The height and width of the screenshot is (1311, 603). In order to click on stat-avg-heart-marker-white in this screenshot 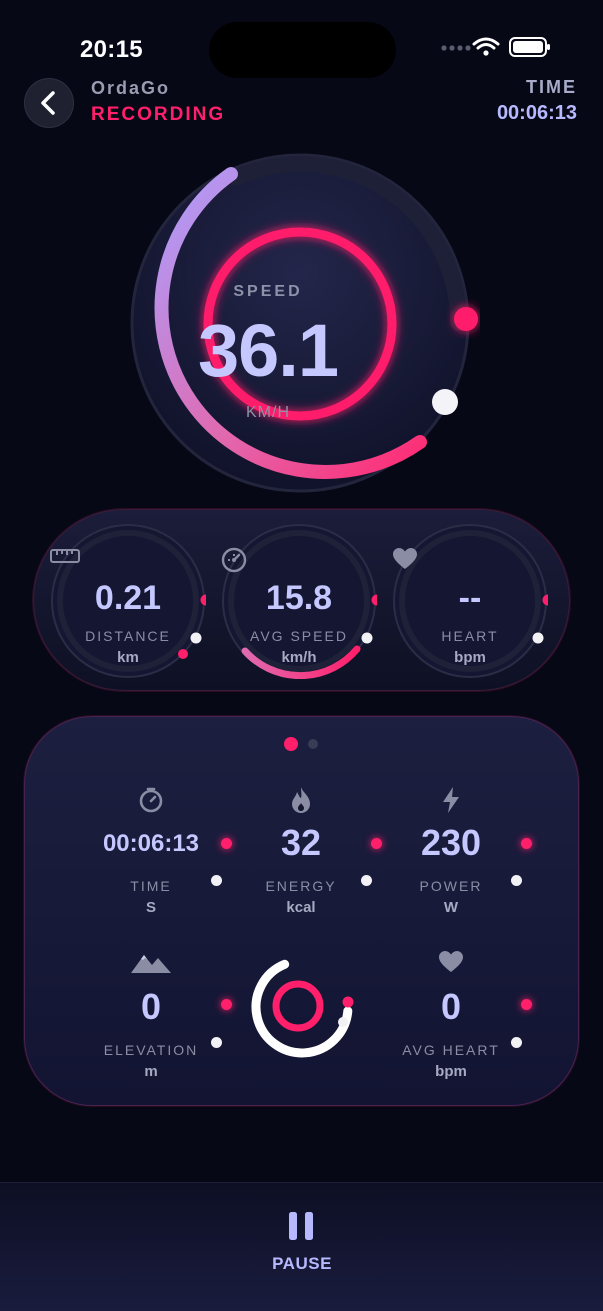, I will do `click(516, 1042)`.